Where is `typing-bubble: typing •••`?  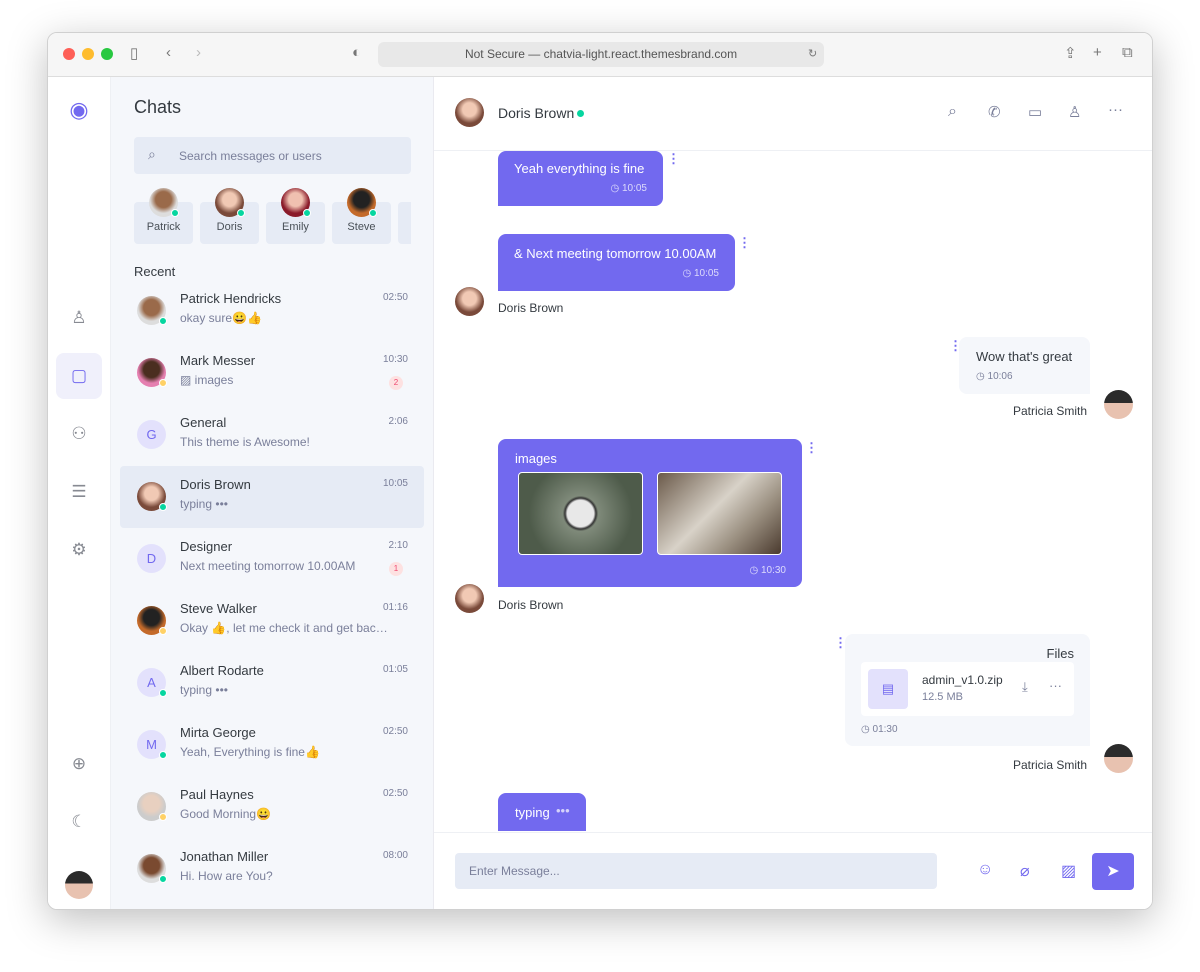
typing-bubble: typing ••• is located at coordinates (542, 812).